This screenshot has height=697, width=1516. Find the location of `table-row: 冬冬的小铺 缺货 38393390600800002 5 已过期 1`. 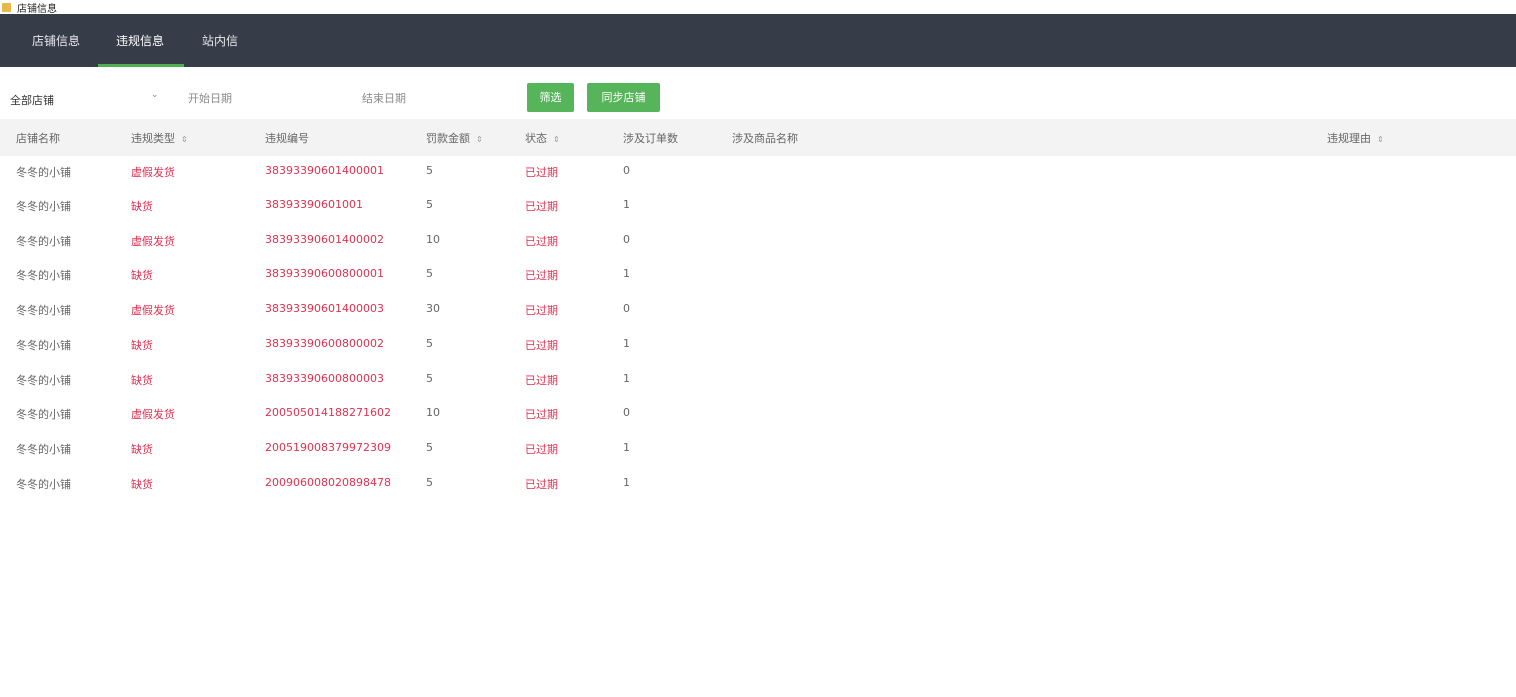

table-row: 冬冬的小铺 缺货 38393390600800002 5 已过期 1 is located at coordinates (758, 345).